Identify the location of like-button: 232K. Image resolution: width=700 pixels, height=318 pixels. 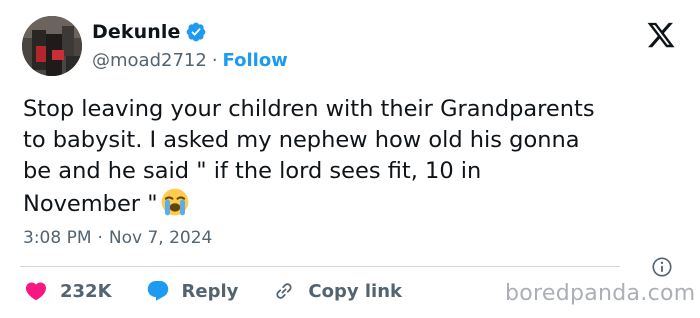
(68, 291).